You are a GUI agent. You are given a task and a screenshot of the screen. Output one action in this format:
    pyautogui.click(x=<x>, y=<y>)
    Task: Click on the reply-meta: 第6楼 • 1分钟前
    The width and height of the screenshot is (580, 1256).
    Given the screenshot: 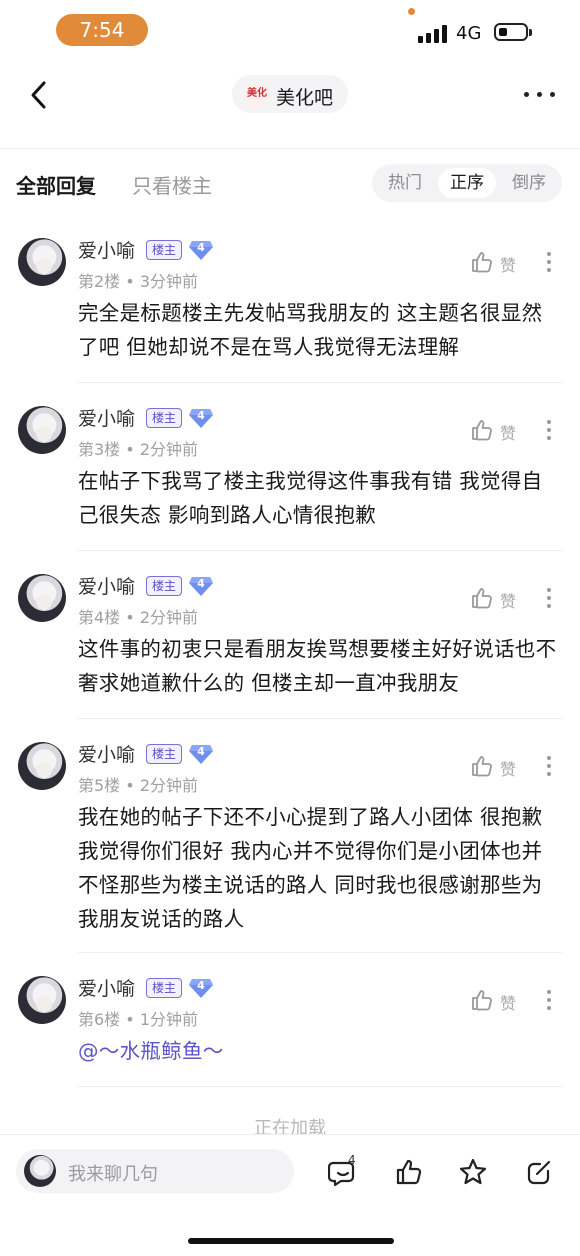 What is the action you would take?
    pyautogui.click(x=138, y=1018)
    